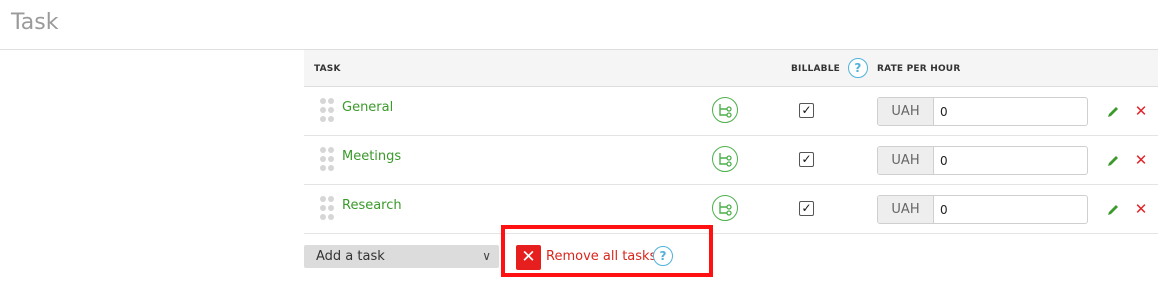  I want to click on remove-all-button: ✕, so click(528, 257).